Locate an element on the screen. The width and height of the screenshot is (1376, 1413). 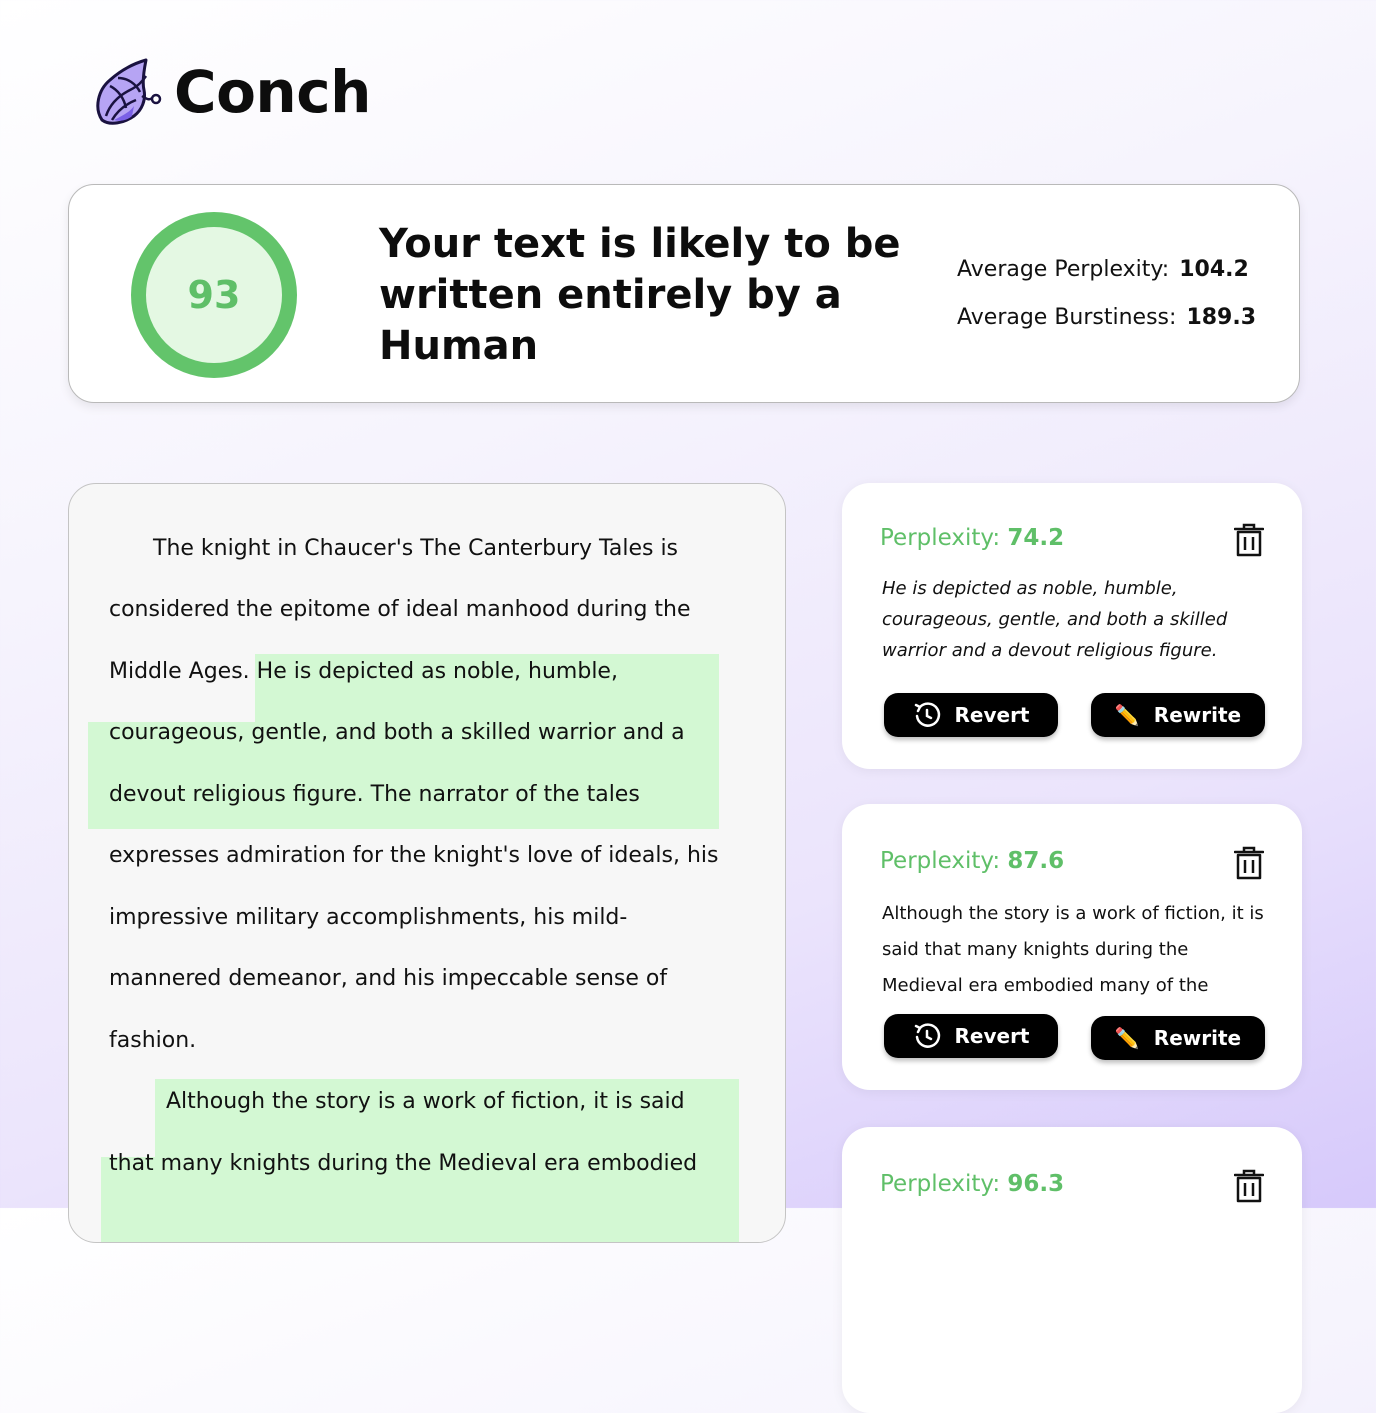
card-perplexity-value: 74.2 is located at coordinates (1036, 538).